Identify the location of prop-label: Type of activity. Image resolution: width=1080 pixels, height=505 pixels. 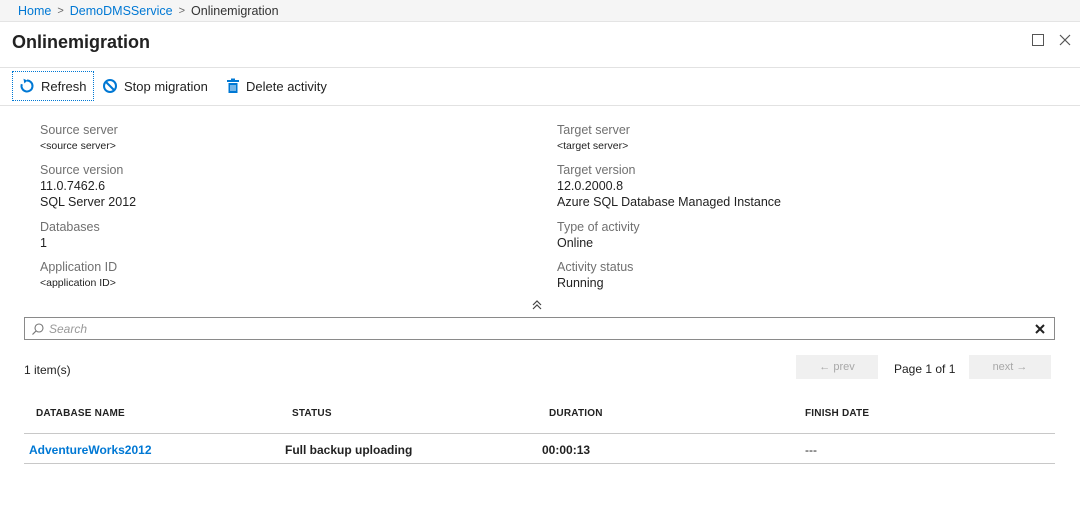
(598, 227).